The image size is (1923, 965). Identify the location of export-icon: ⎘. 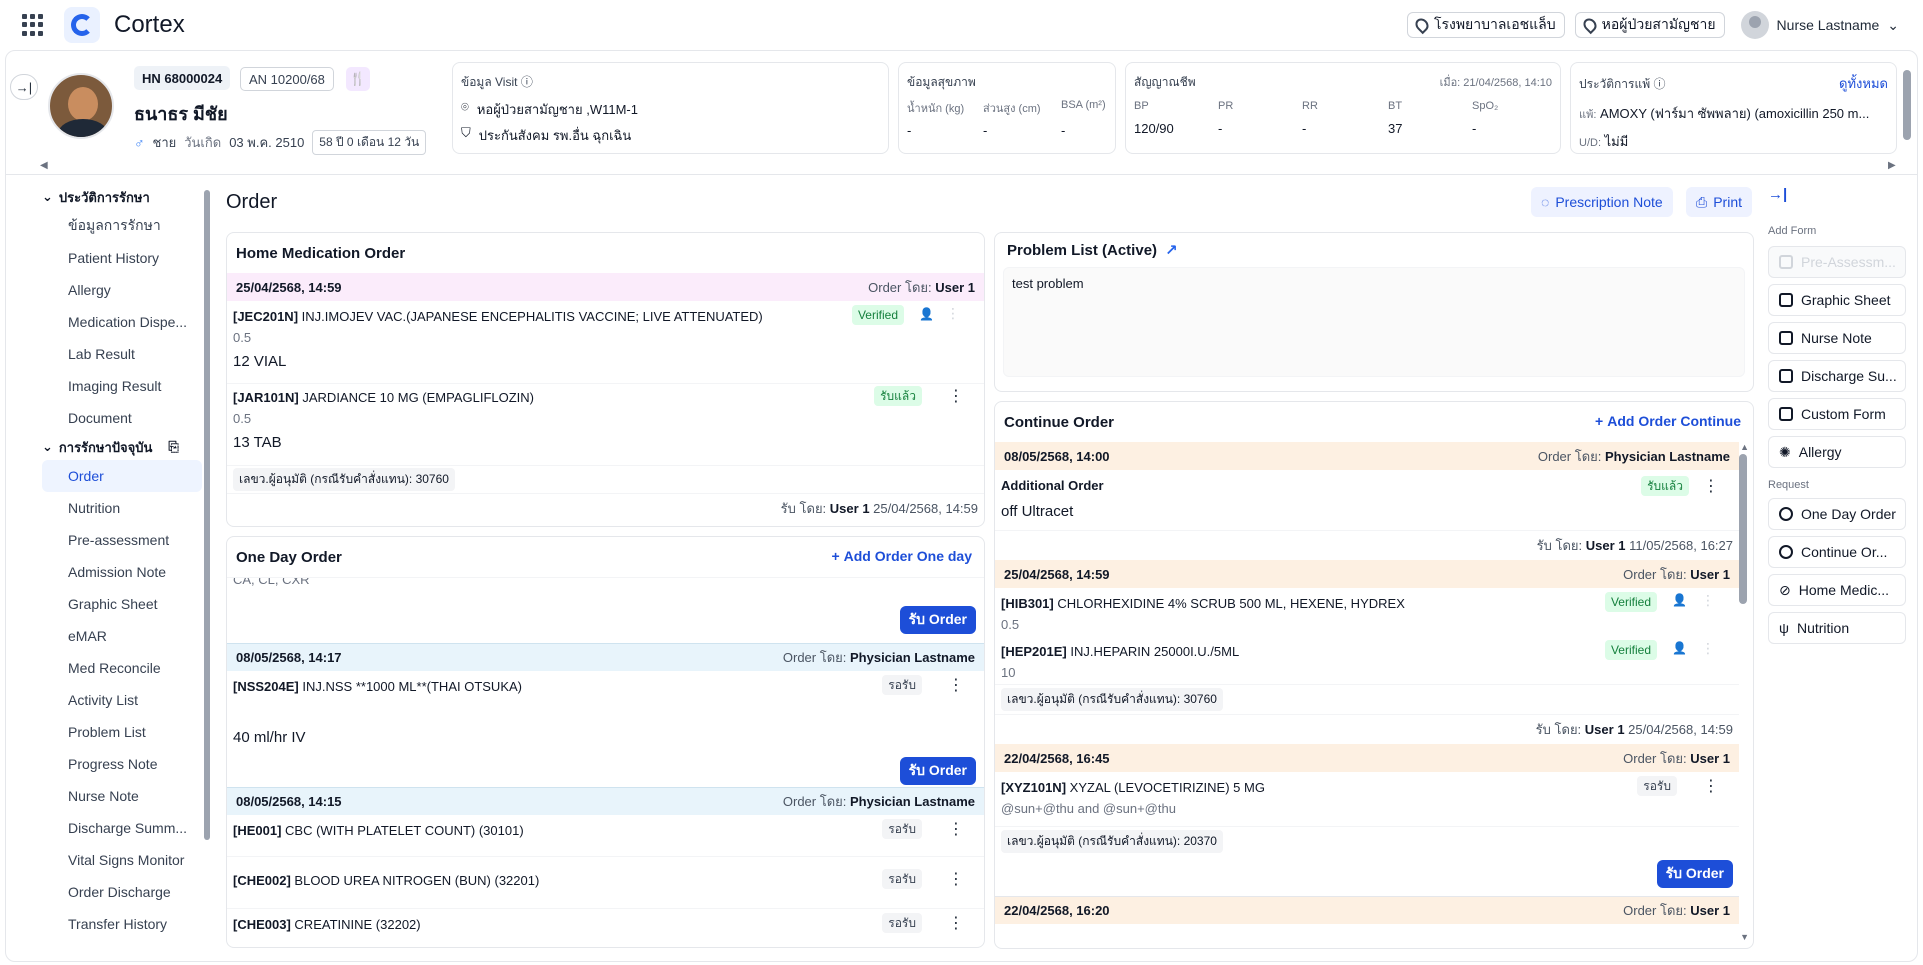
(173, 447).